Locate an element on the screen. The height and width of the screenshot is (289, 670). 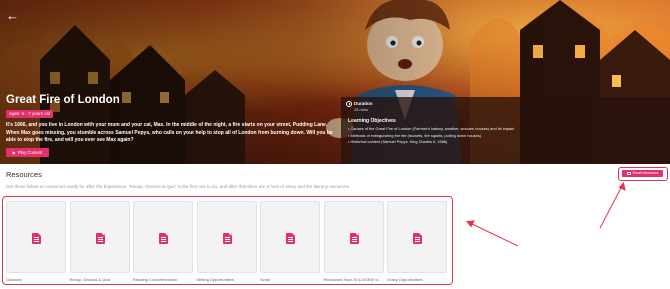
mail-icon is located at coordinates (628, 173).